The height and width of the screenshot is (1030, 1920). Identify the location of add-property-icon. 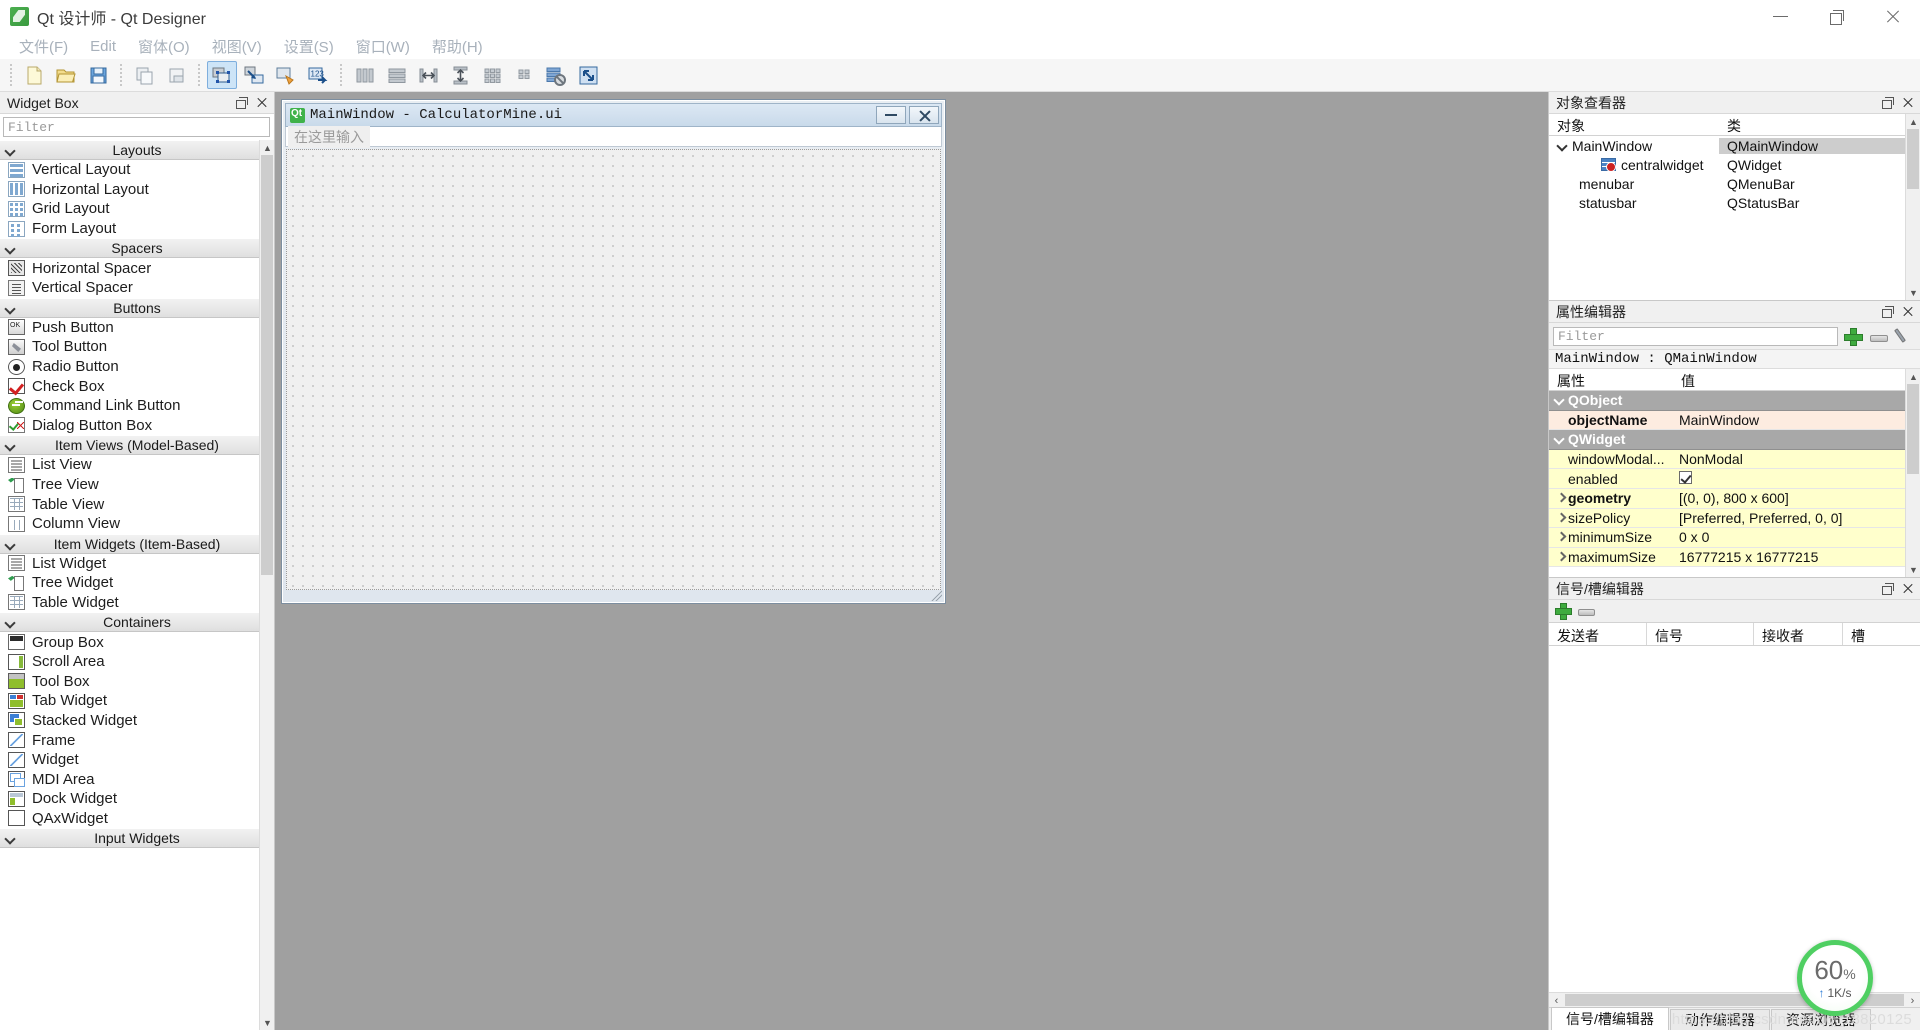
(1853, 336).